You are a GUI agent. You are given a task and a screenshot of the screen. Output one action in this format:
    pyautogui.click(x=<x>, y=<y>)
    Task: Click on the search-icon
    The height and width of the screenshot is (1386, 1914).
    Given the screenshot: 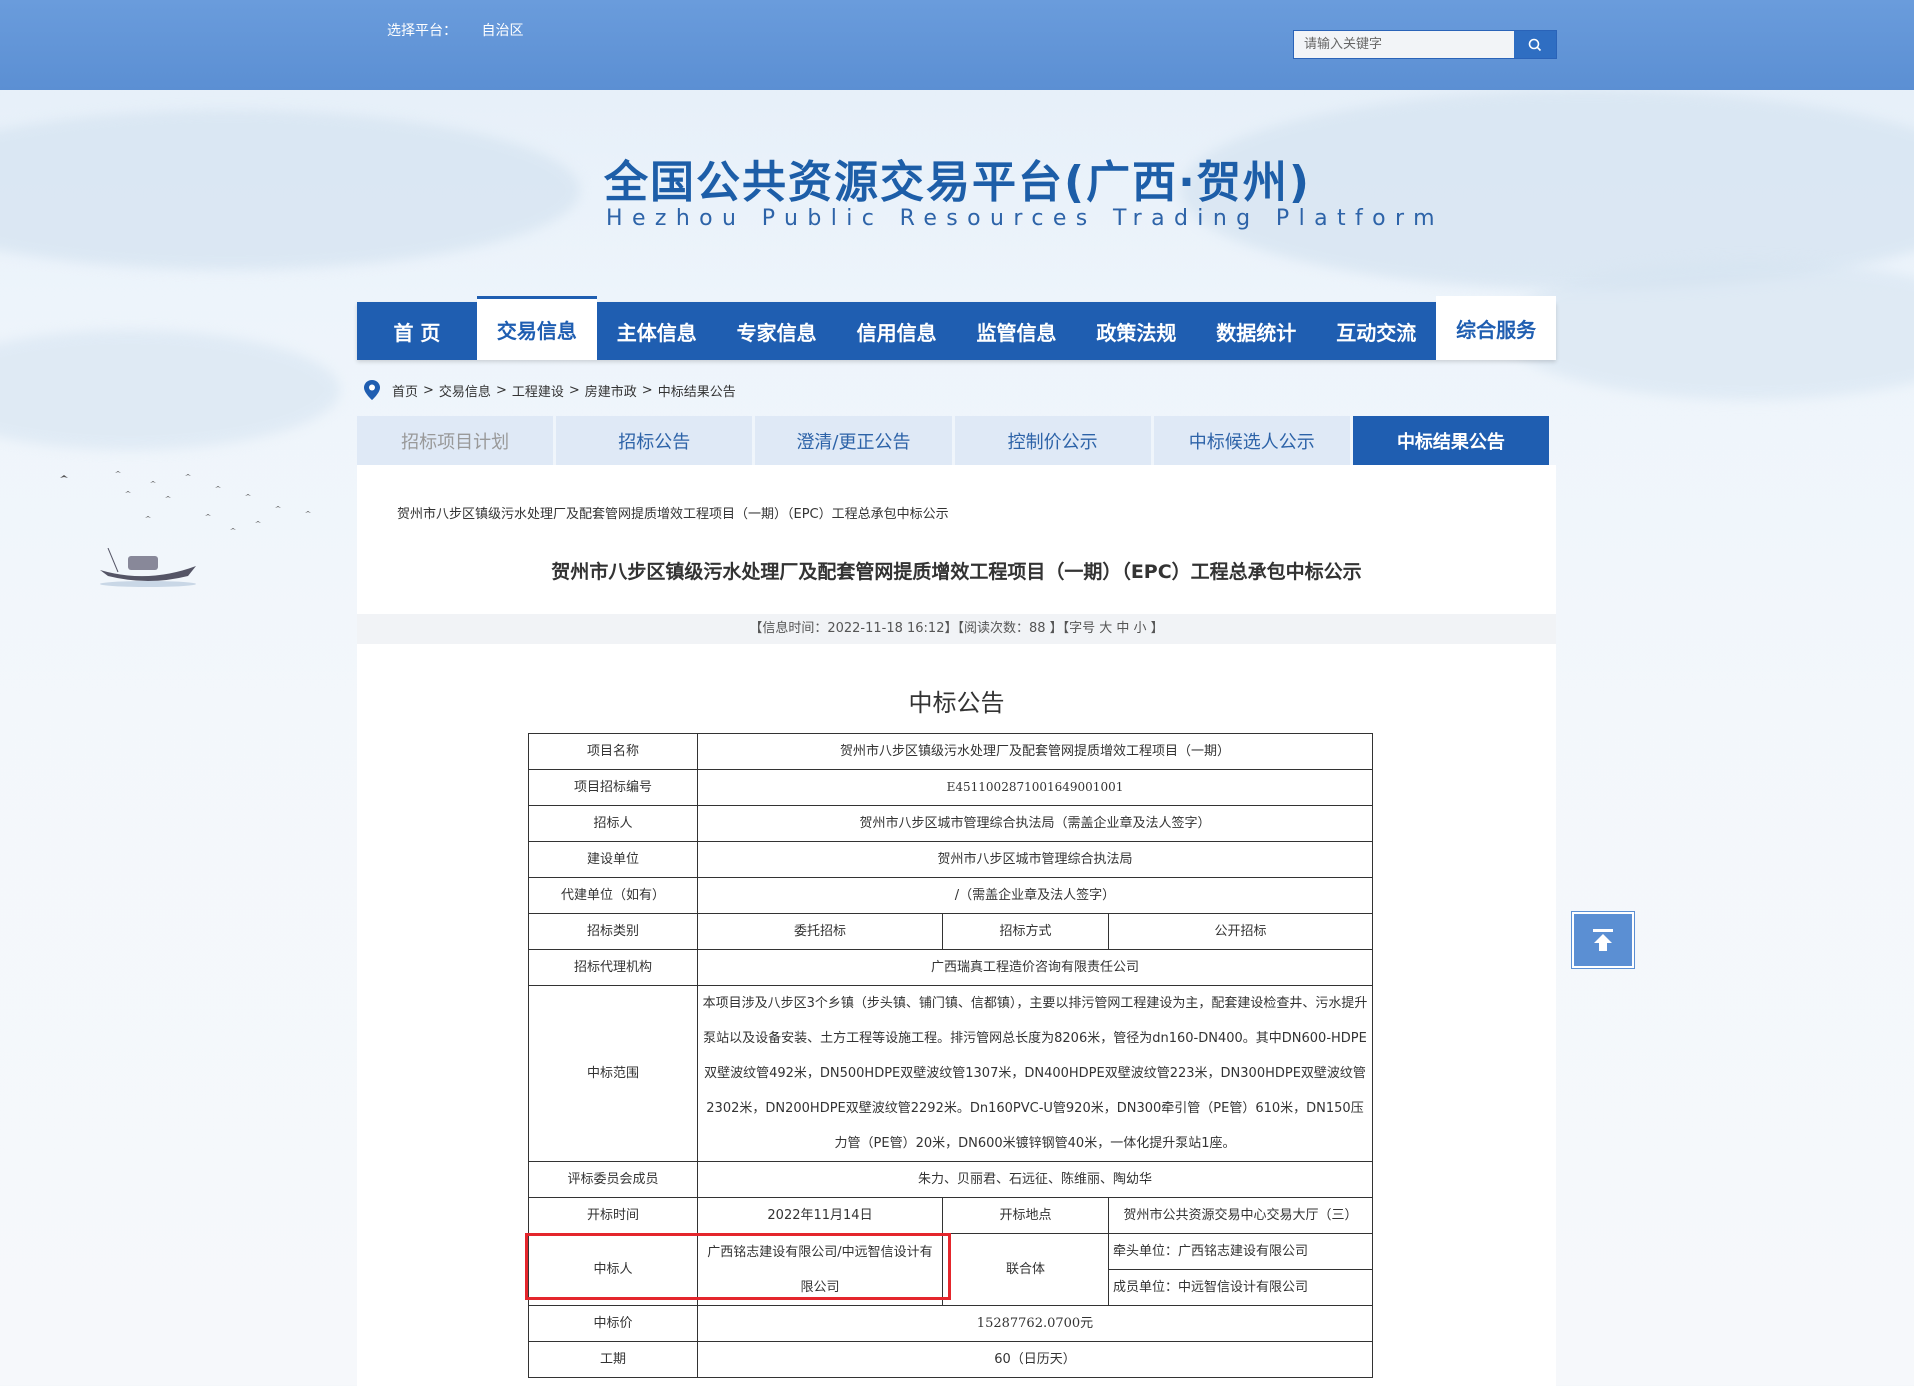 What is the action you would take?
    pyautogui.click(x=1535, y=44)
    